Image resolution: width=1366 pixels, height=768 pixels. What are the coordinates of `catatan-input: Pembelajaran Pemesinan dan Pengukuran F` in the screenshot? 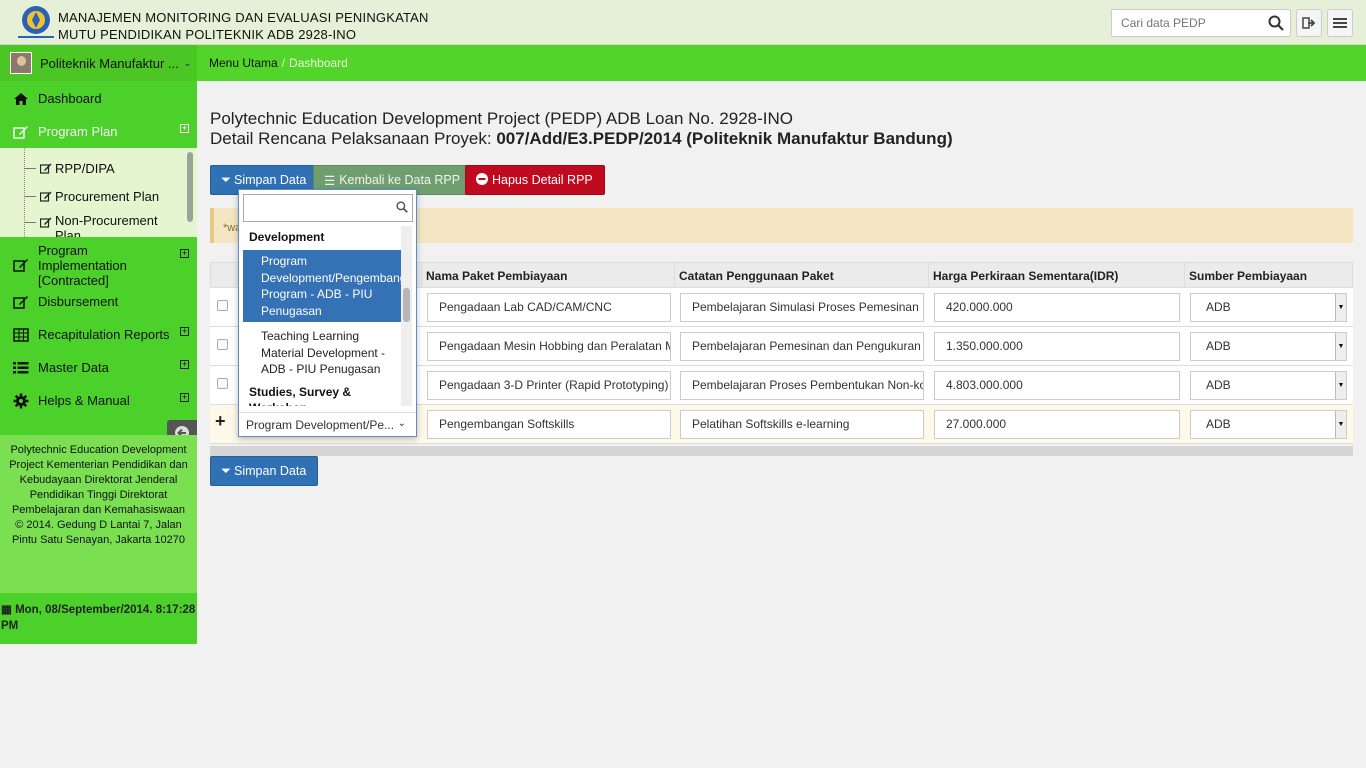 It's located at (802, 346).